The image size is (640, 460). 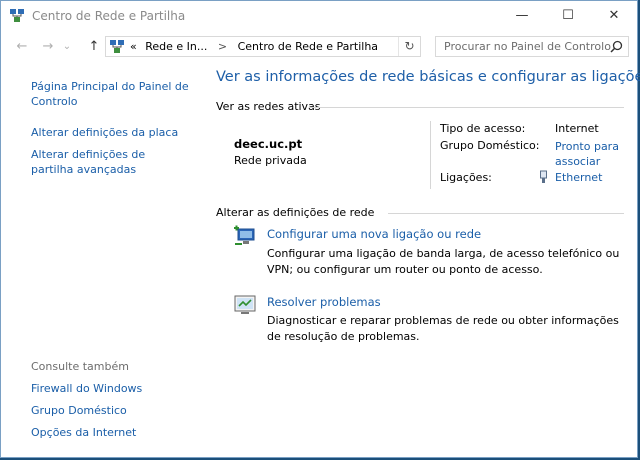 I want to click on setup-new-connection-link: Configurar uma nova ligação ou rede, so click(x=374, y=234).